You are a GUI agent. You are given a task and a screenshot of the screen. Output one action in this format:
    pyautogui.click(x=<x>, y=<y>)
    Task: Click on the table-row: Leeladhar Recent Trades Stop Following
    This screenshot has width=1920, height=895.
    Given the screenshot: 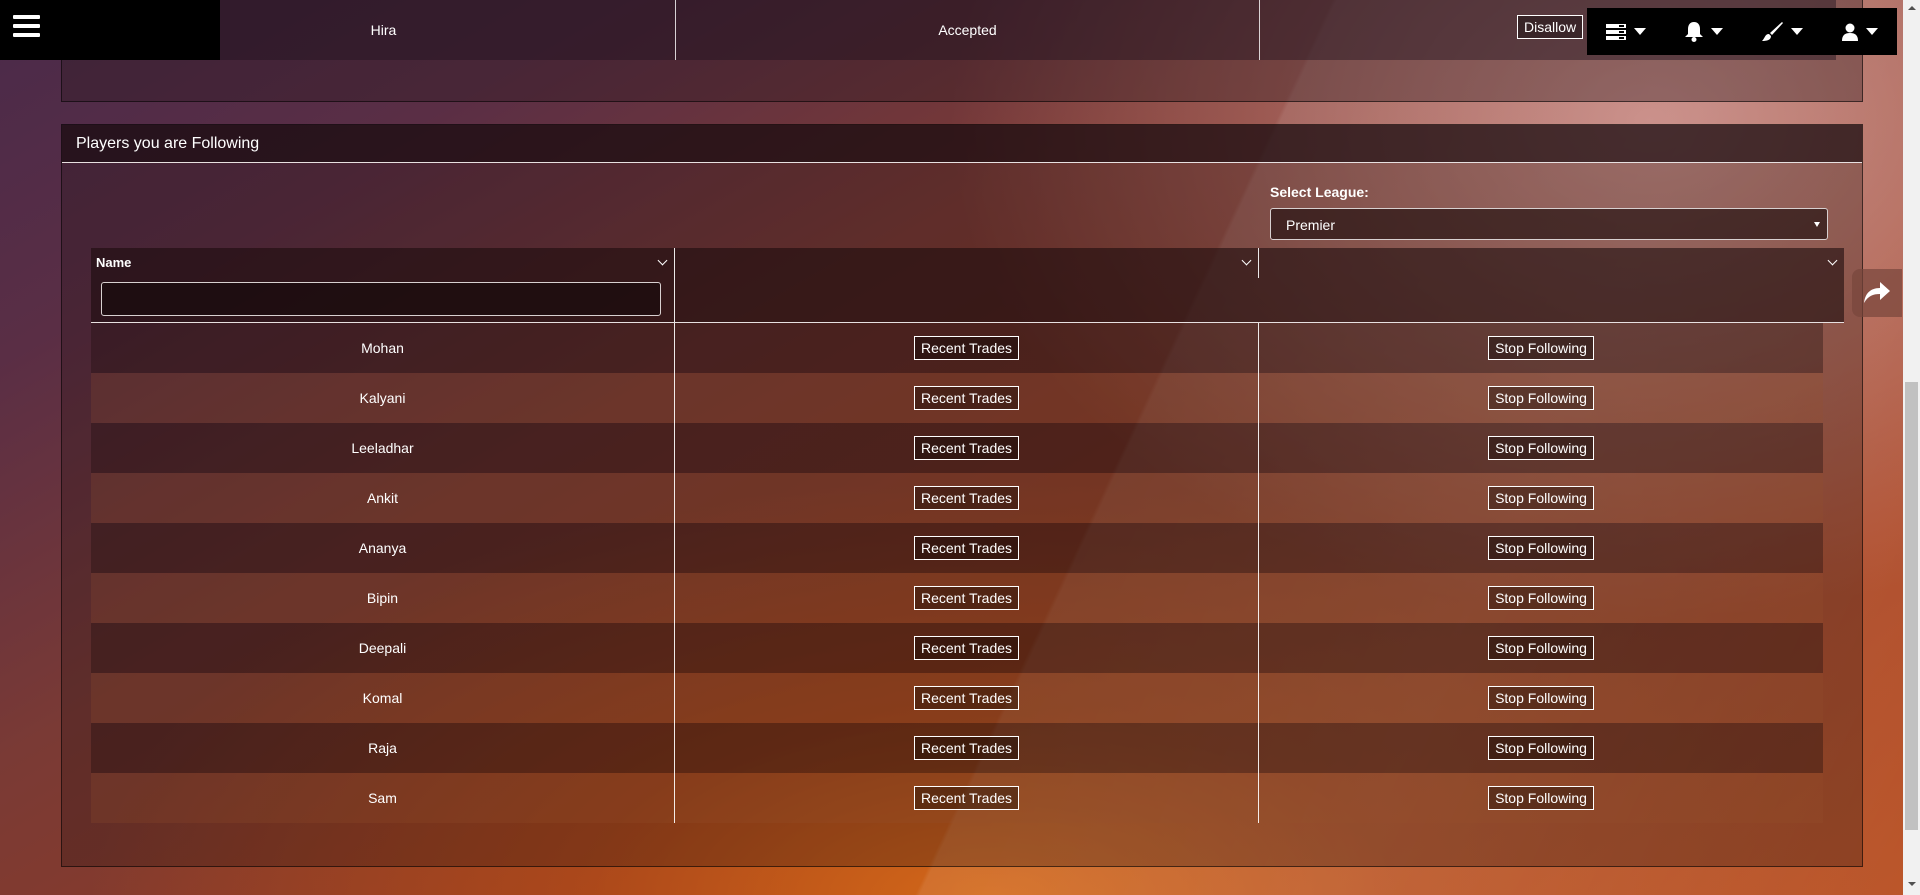 What is the action you would take?
    pyautogui.click(x=957, y=448)
    